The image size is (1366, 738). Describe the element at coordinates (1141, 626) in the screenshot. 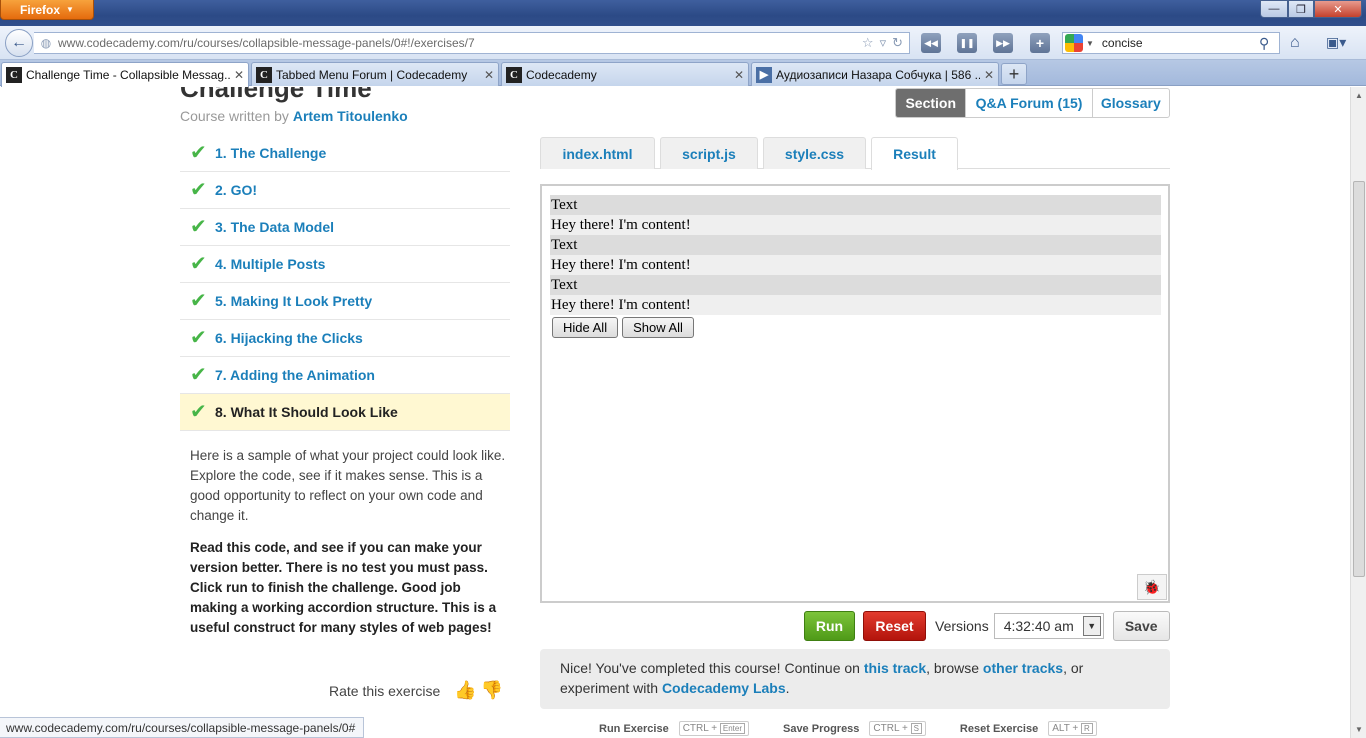

I see `save-button: Save` at that location.